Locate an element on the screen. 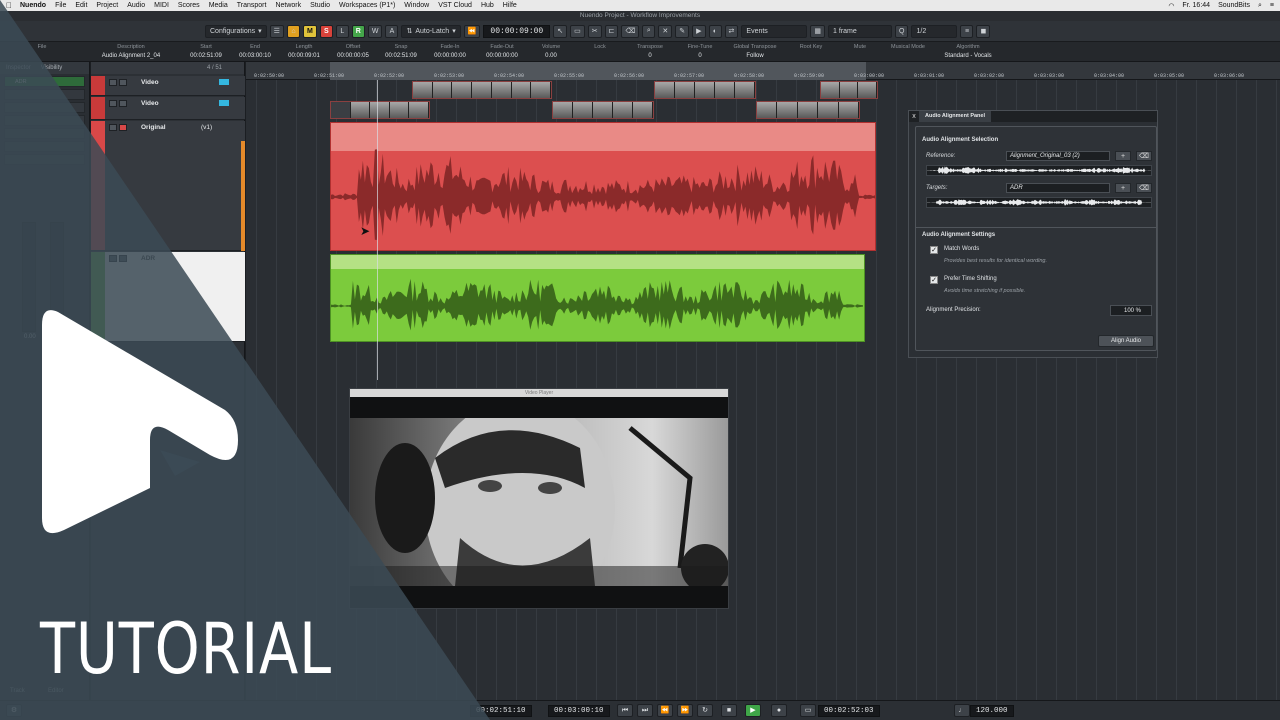  menu-network: Network is located at coordinates (288, 5).